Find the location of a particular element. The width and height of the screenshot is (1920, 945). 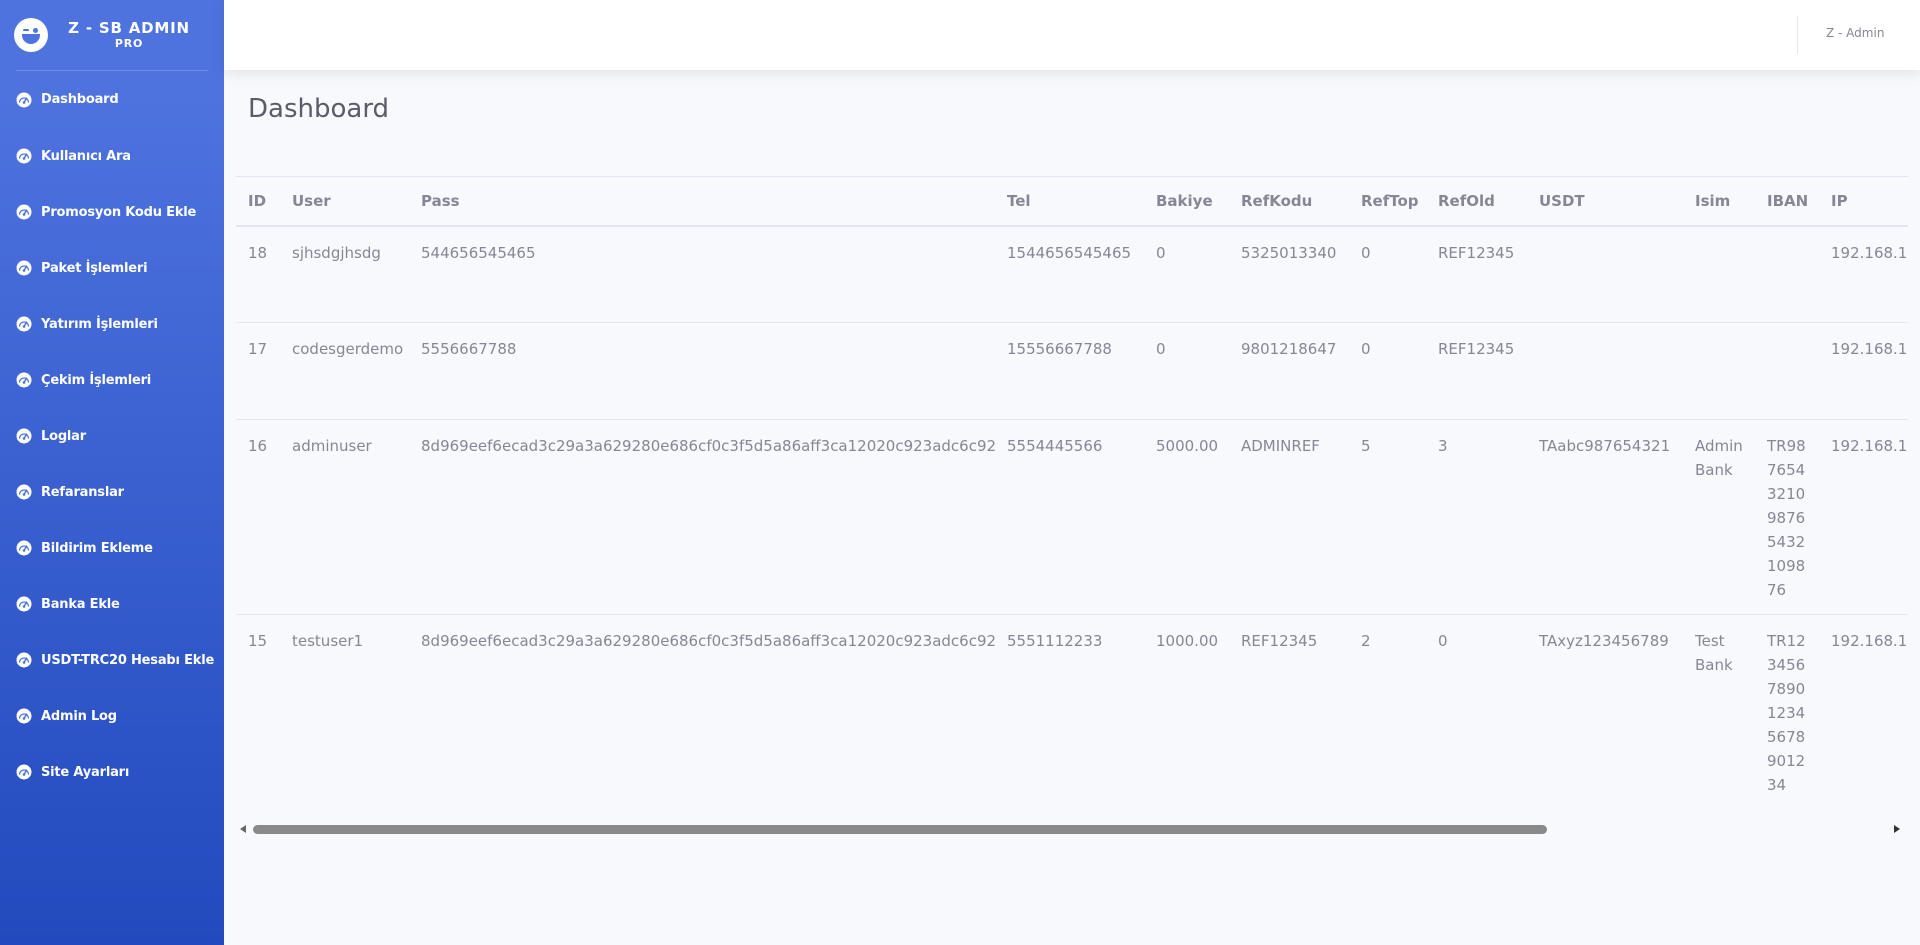

table-cell-refkodu: 9801218647 is located at coordinates (1289, 371).